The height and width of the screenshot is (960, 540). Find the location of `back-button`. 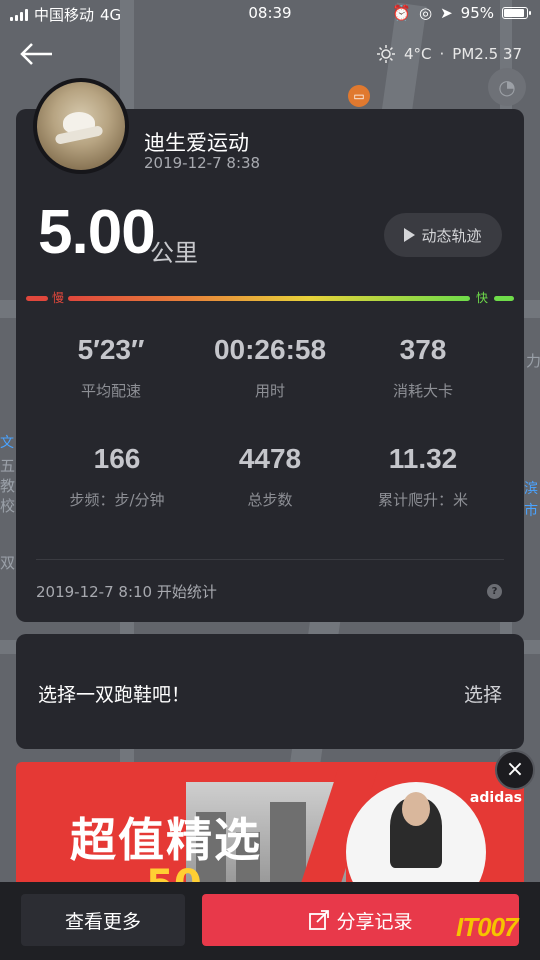

back-button is located at coordinates (38, 54).